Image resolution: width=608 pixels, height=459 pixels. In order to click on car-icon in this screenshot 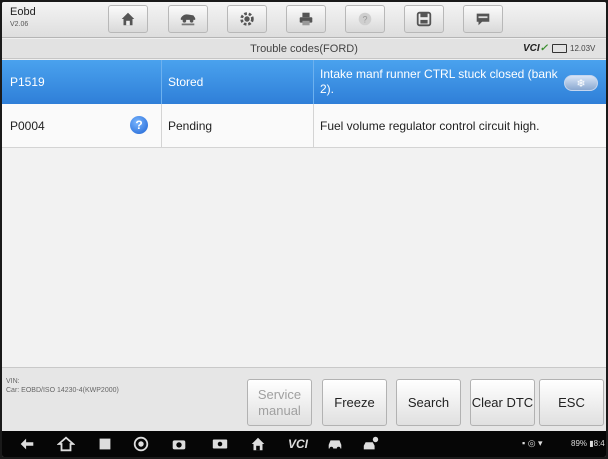, I will do `click(335, 445)`.